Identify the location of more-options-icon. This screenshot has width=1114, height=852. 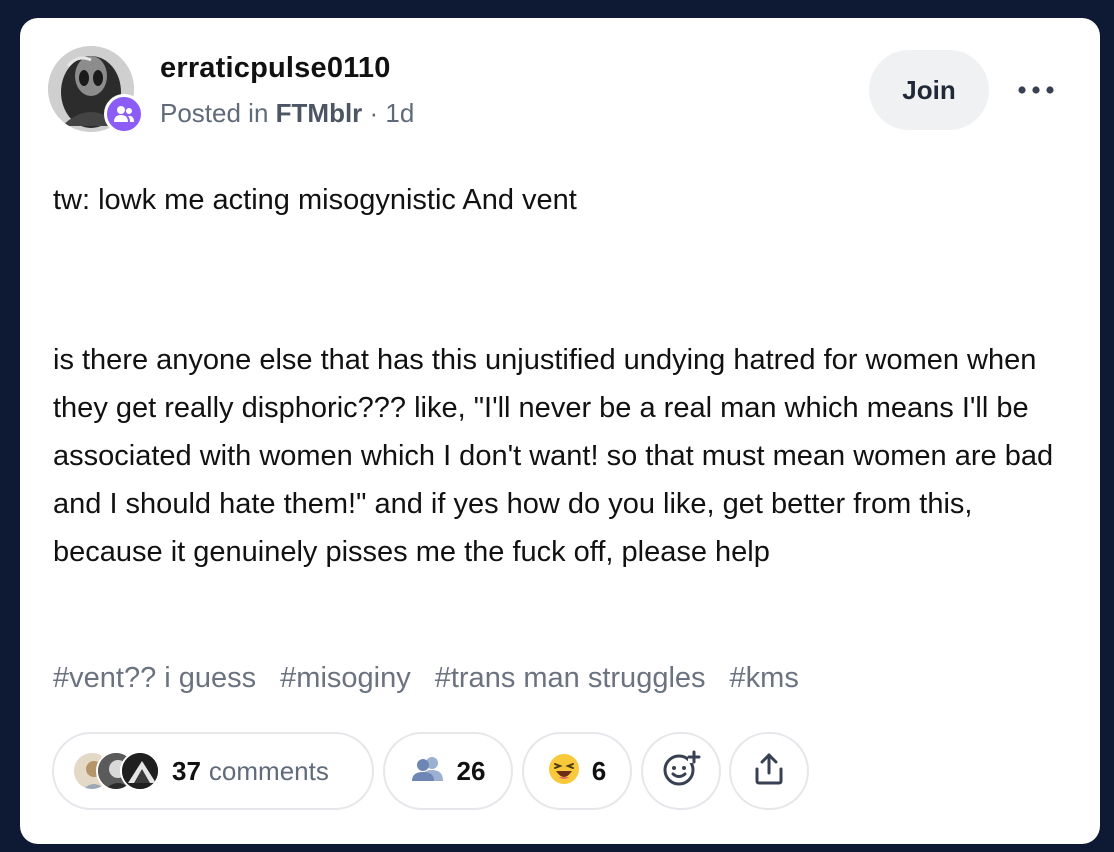
(1036, 90).